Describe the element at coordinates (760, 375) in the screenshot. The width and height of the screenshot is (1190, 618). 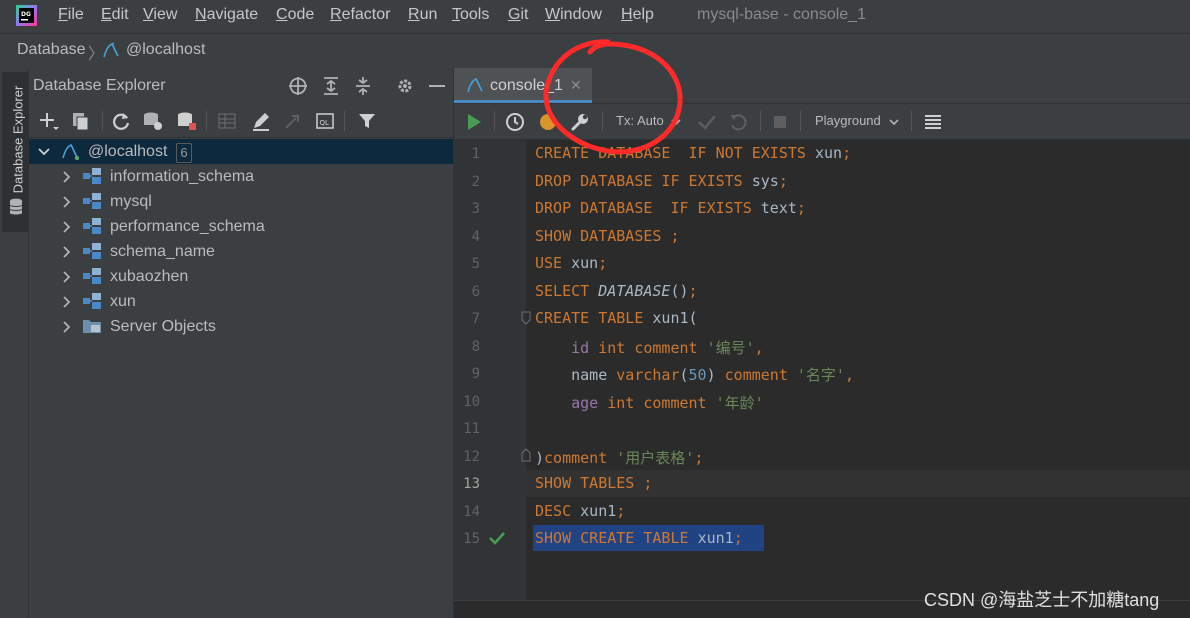
I see `code-token: comment` at that location.